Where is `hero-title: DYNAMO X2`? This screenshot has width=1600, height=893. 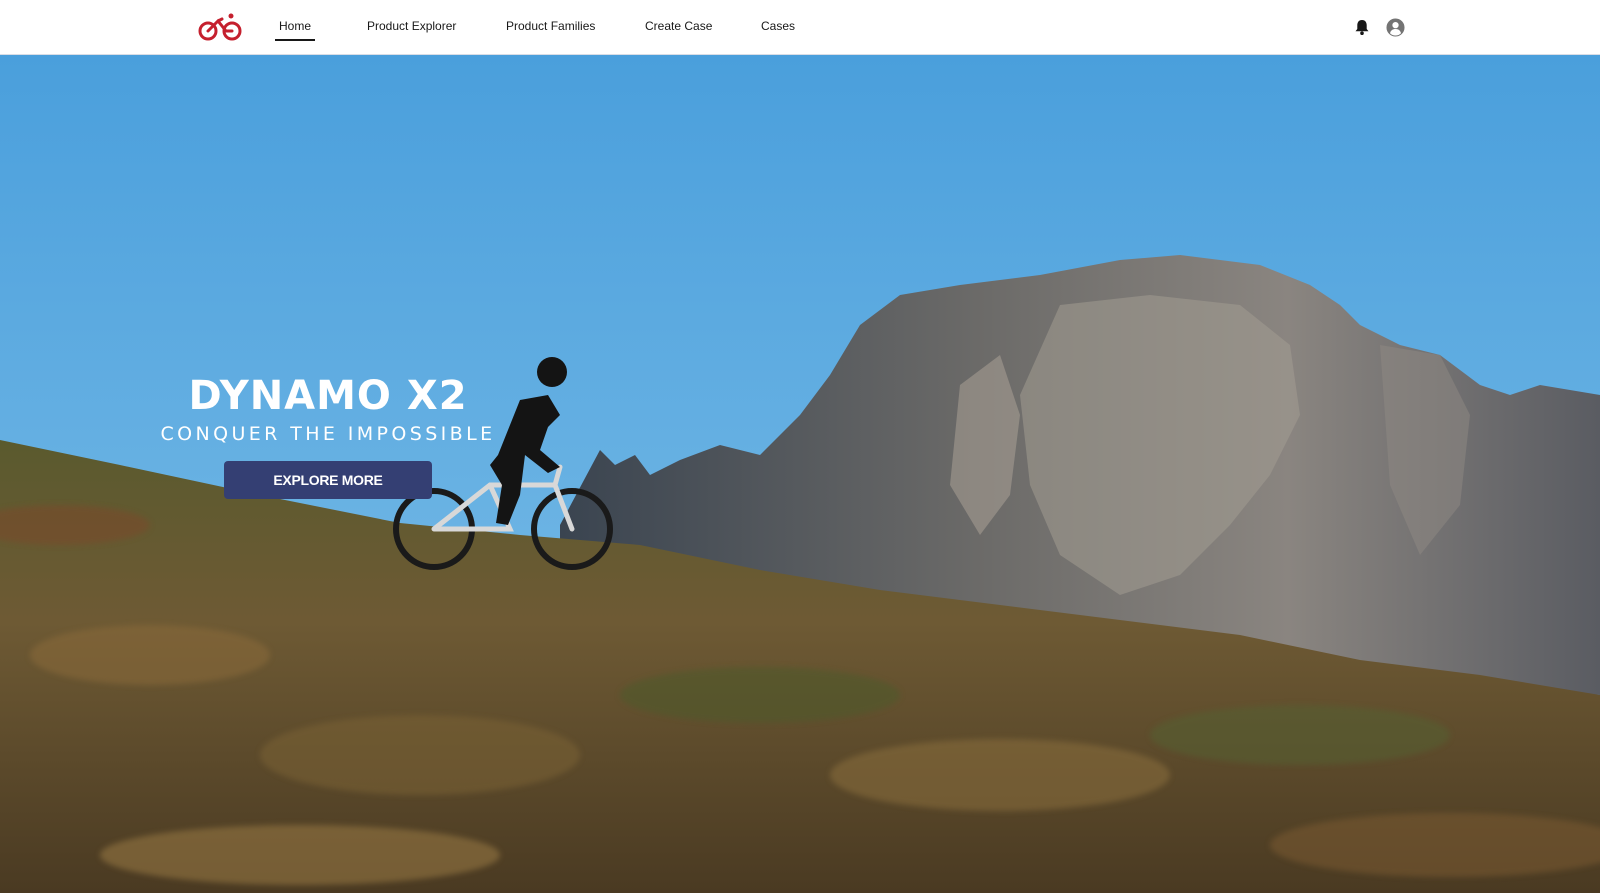 hero-title: DYNAMO X2 is located at coordinates (328, 396).